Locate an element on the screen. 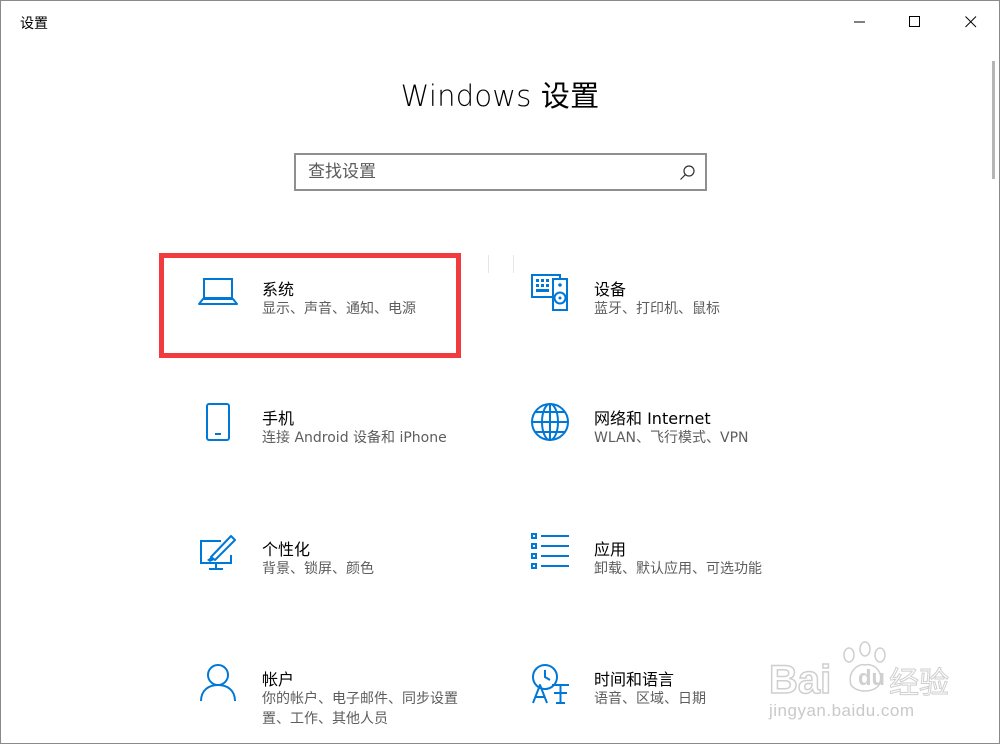 This screenshot has height=744, width=1000. category-desc-line2: 置、工作、其他人员 is located at coordinates (325, 719).